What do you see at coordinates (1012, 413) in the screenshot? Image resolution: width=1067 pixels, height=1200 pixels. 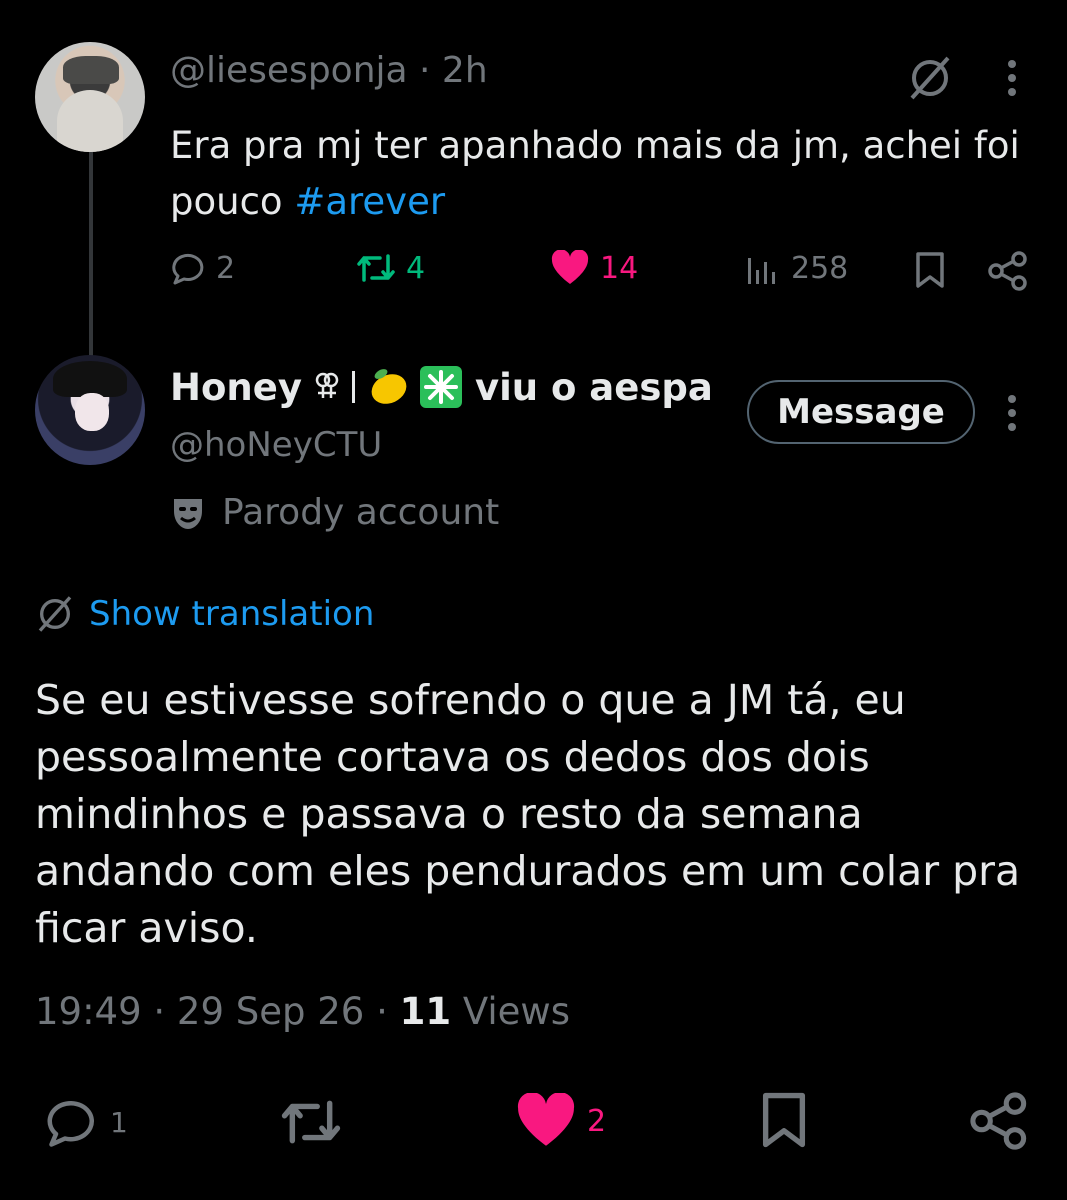 I see `author-more-icon` at bounding box center [1012, 413].